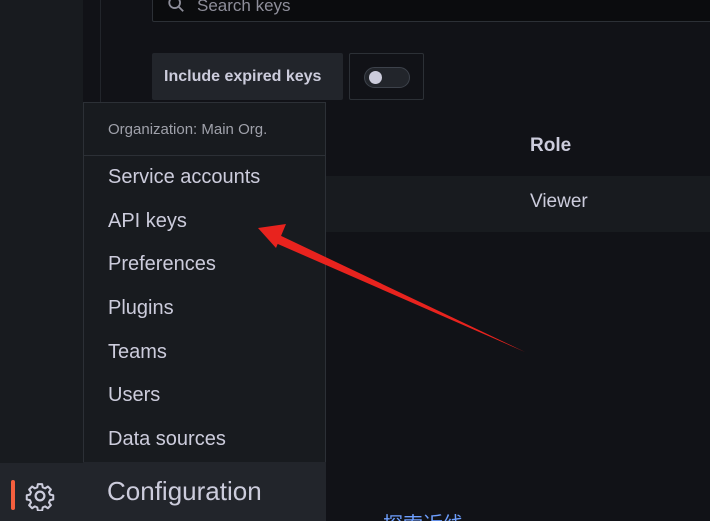  What do you see at coordinates (204, 396) in the screenshot?
I see `menu-item-users: Users` at bounding box center [204, 396].